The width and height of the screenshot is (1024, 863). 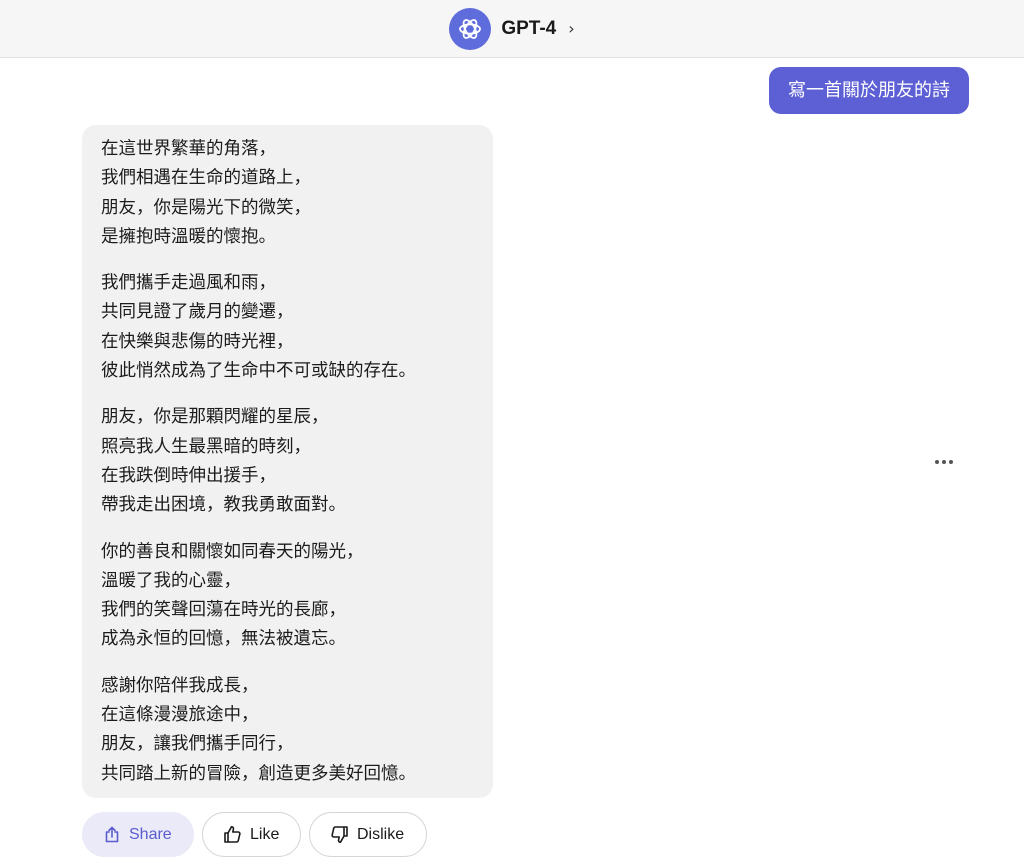 I want to click on bot-name: GPT-4, so click(x=529, y=28).